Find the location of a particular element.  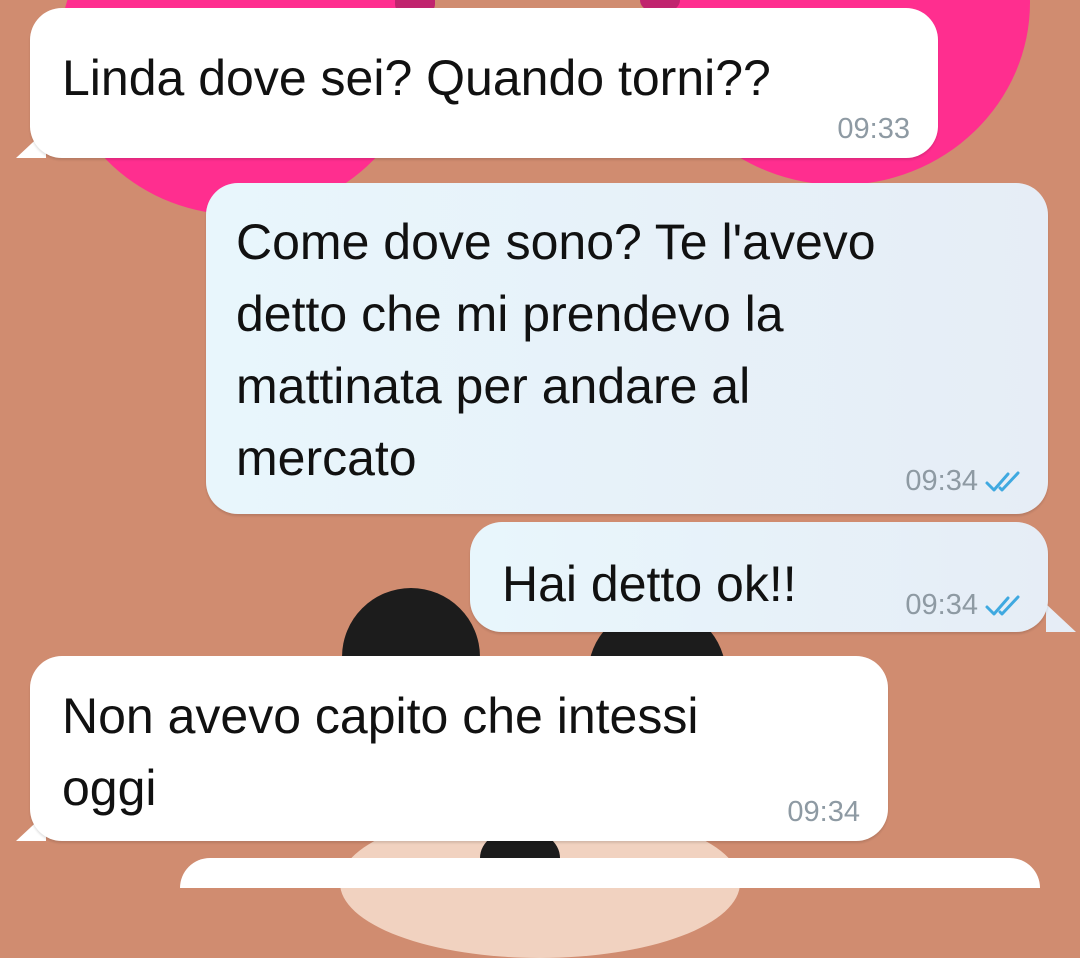

message-meta: 09:33 is located at coordinates (873, 129).